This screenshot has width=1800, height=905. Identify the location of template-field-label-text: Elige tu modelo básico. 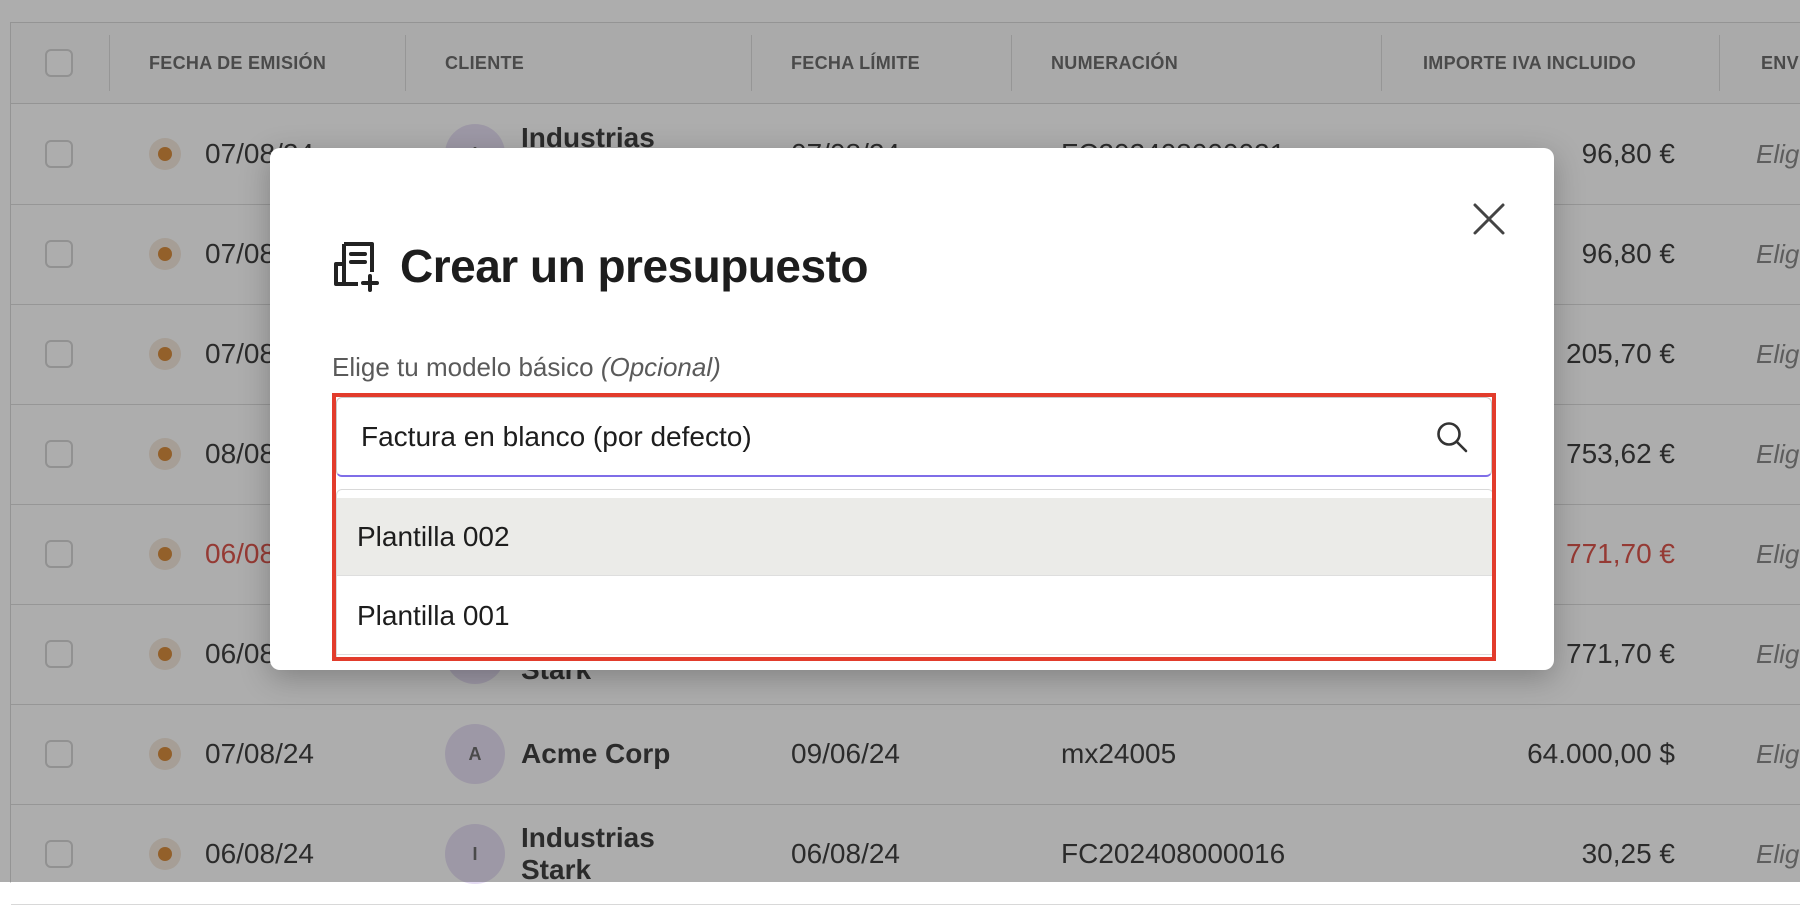
(463, 367).